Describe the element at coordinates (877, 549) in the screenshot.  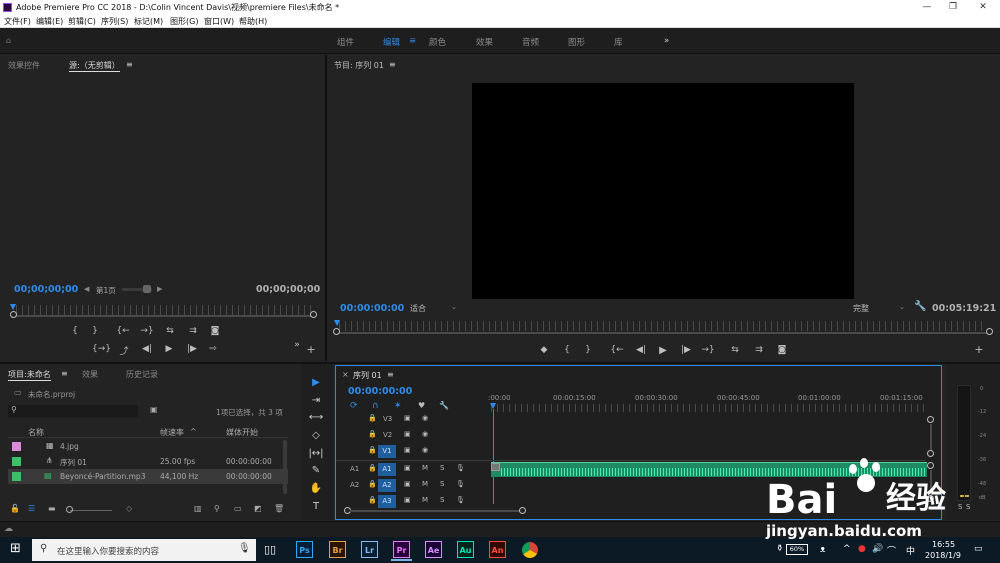
I see `volume-icon: 🔊` at that location.